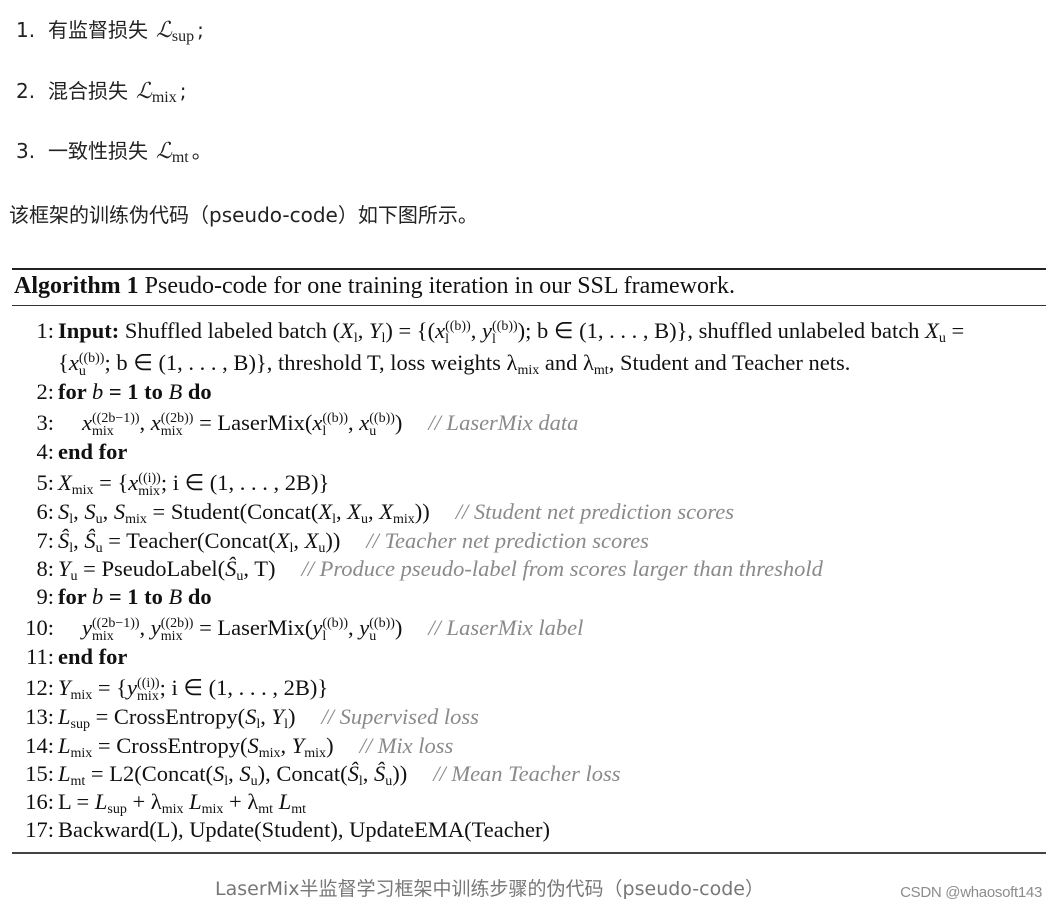  What do you see at coordinates (45, 512) in the screenshot?
I see `line-number: 6:` at bounding box center [45, 512].